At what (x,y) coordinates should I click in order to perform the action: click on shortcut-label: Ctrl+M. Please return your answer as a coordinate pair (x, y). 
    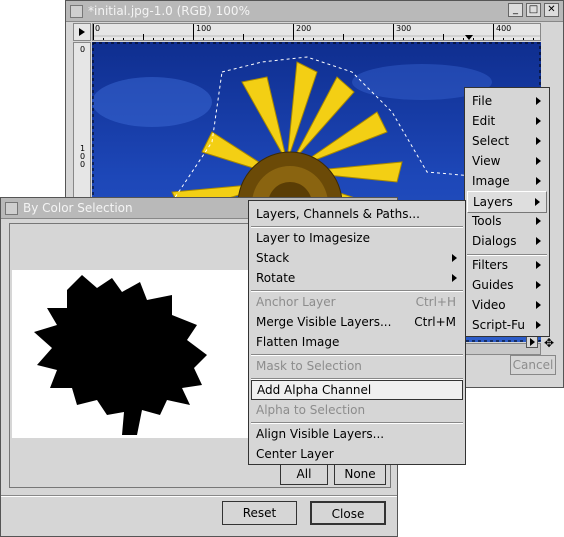
    Looking at the image, I should click on (435, 322).